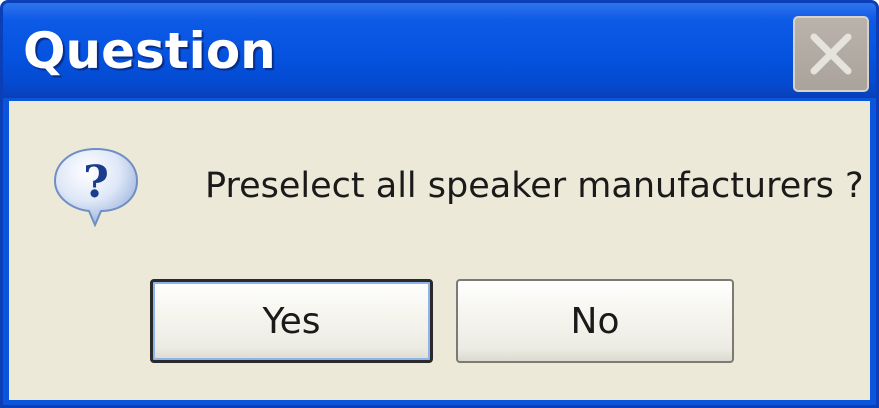  What do you see at coordinates (534, 186) in the screenshot?
I see `dialog-message: Preselect all speaker manufacturers ?` at bounding box center [534, 186].